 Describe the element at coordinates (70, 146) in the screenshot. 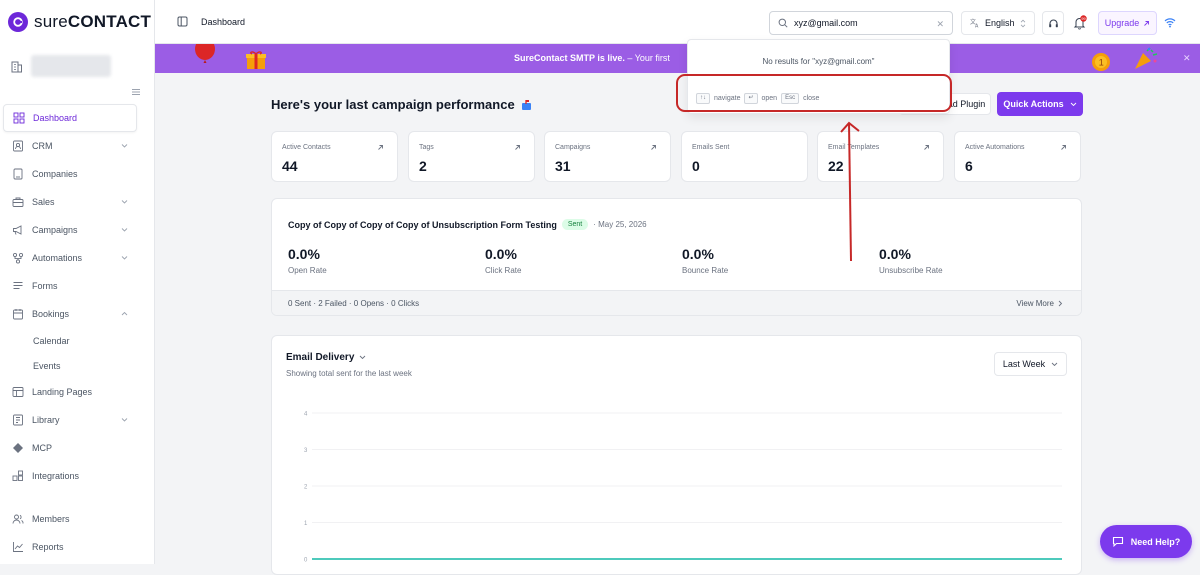

I see `sidebar-item-crm: CRM` at that location.